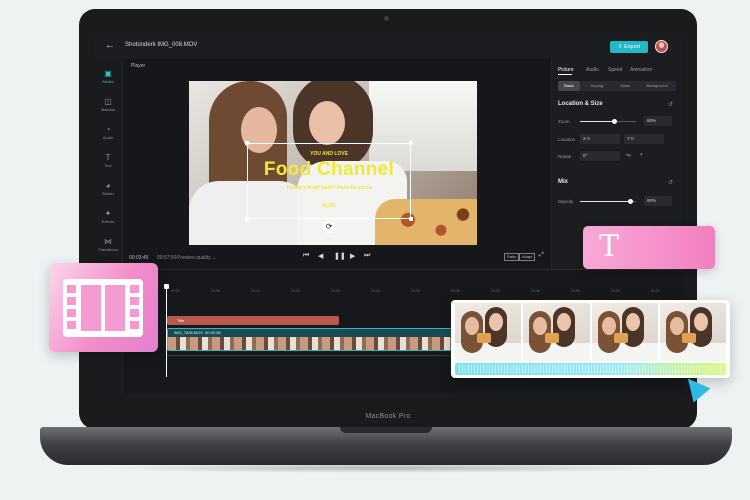 The image size is (750, 500). Describe the element at coordinates (110, 45) in the screenshot. I see `back-arrow-icon: ←` at that location.